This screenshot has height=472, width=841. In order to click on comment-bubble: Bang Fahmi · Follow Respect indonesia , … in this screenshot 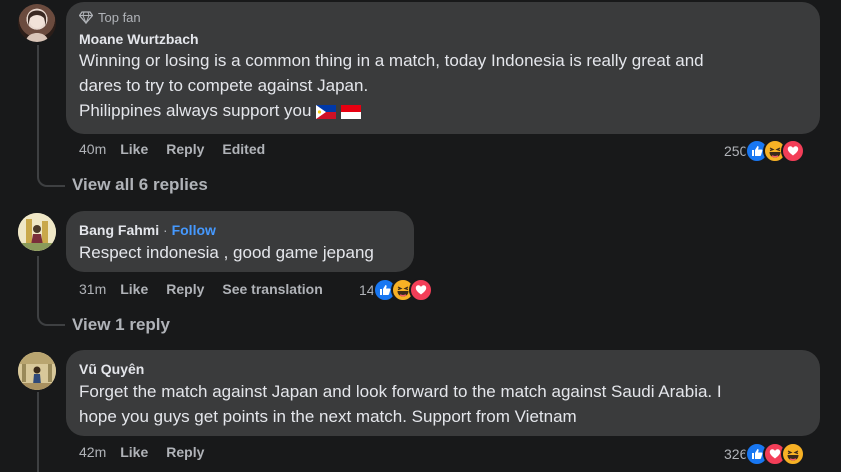, I will do `click(240, 241)`.